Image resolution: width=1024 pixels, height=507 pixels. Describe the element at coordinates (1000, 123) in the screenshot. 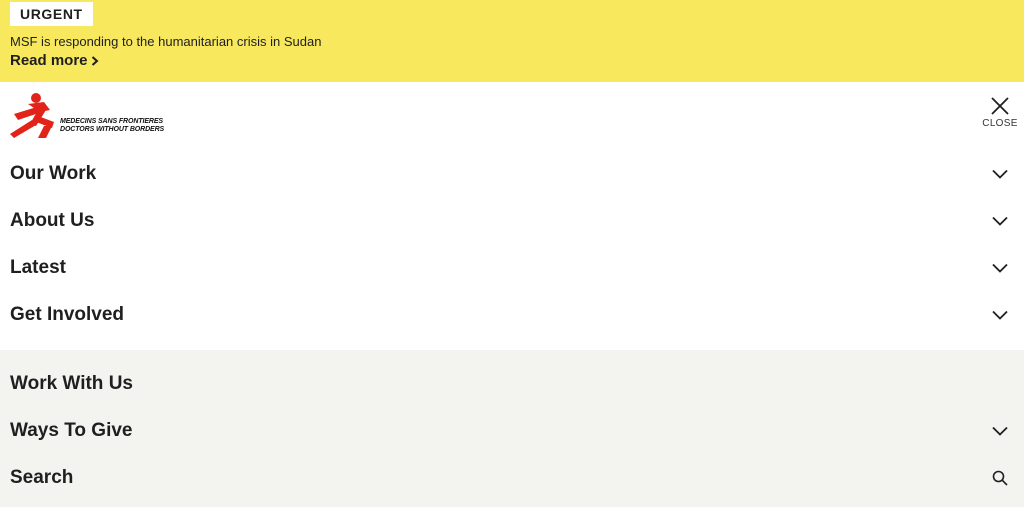

I see `close-label: CLOSE` at that location.